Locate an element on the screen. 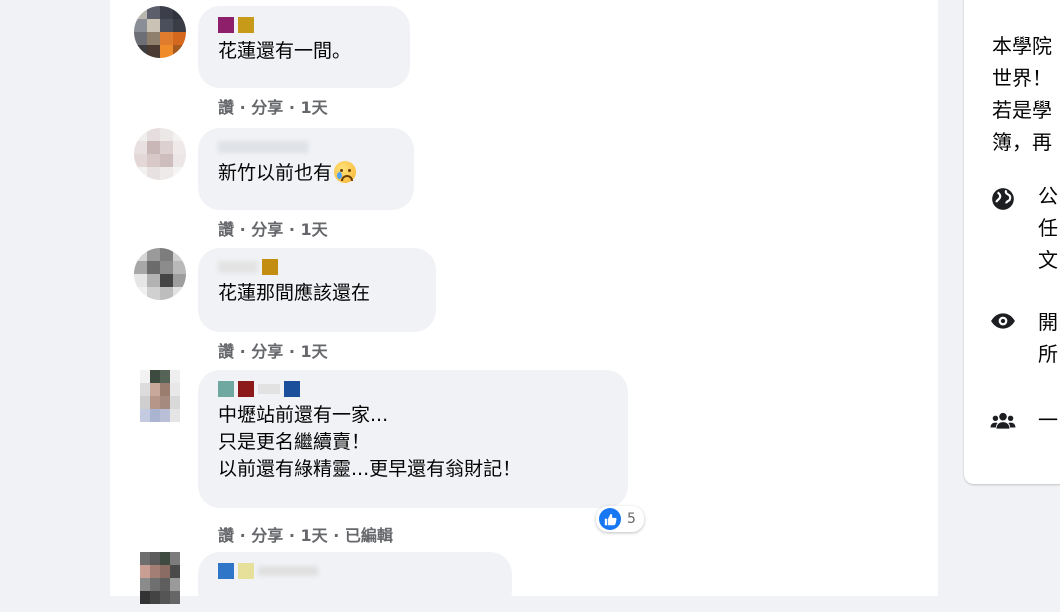  comment-text: 新竹以前也有 is located at coordinates (307, 173).